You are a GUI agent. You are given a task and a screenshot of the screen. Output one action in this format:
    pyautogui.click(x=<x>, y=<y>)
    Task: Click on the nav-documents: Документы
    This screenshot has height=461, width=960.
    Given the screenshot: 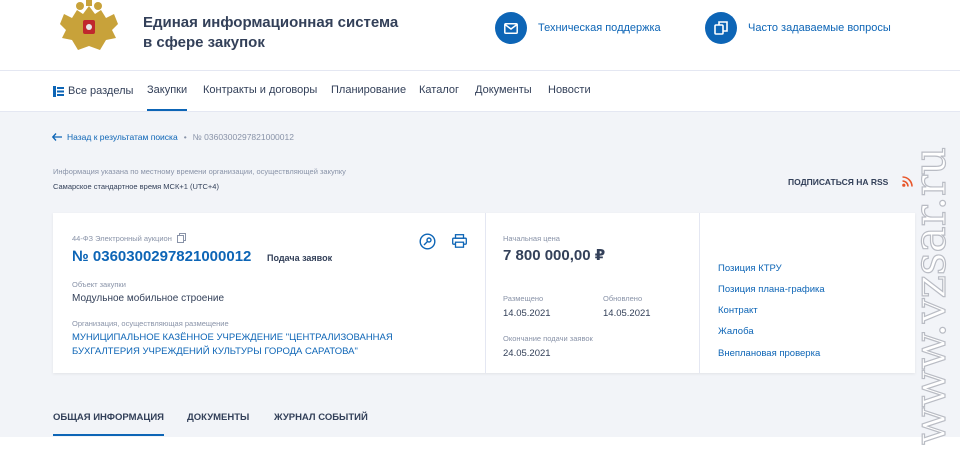 What is the action you would take?
    pyautogui.click(x=503, y=91)
    